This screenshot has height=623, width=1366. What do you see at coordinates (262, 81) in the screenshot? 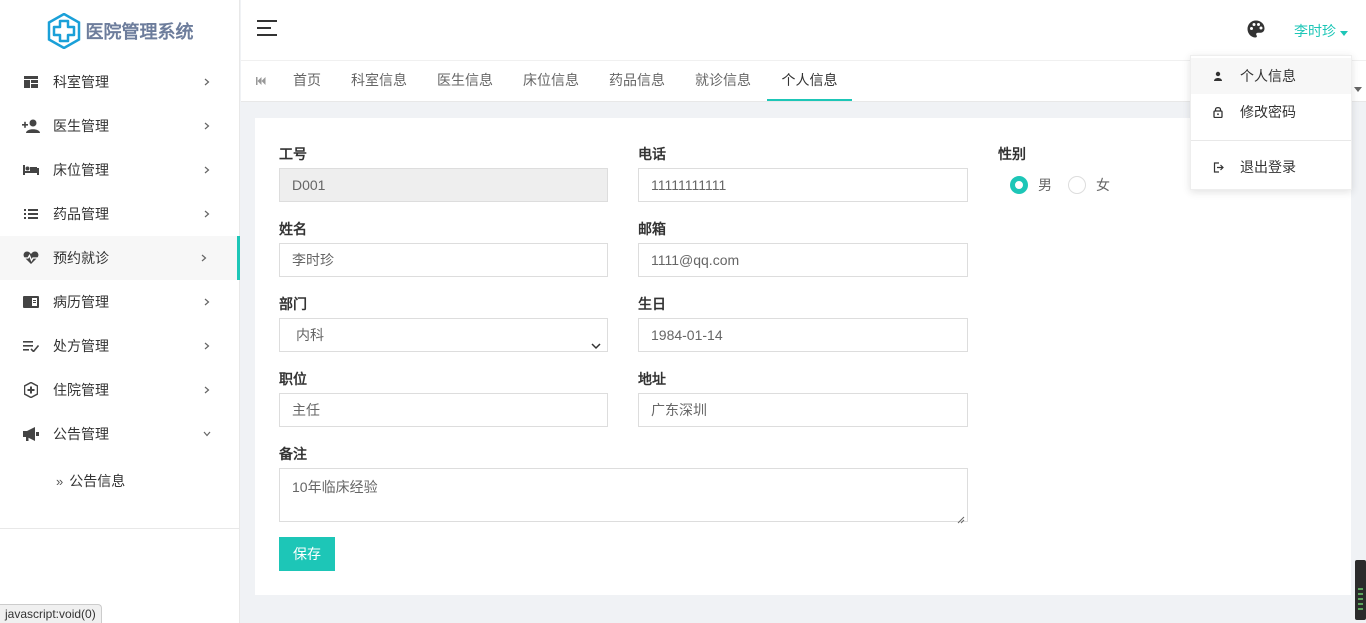
I see `tab-scroll-left-icon` at bounding box center [262, 81].